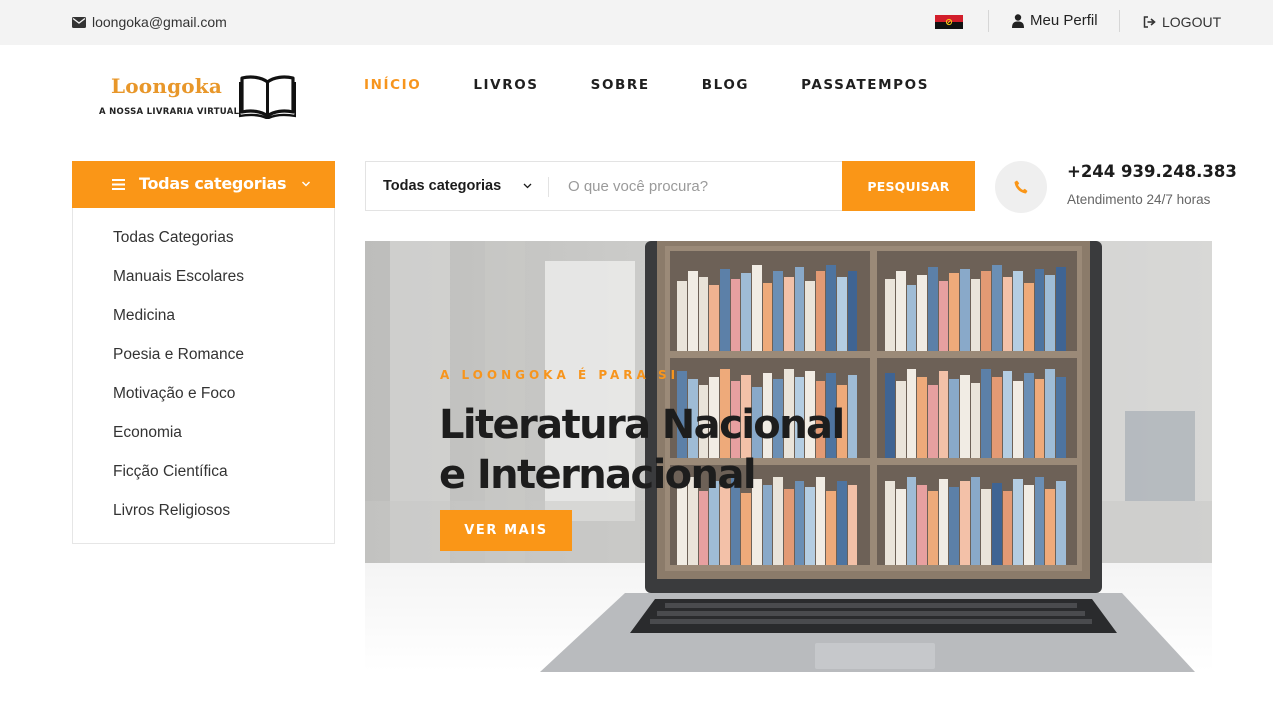 The height and width of the screenshot is (705, 1273). Describe the element at coordinates (442, 186) in the screenshot. I see `search-category-select: Todas categorias` at that location.